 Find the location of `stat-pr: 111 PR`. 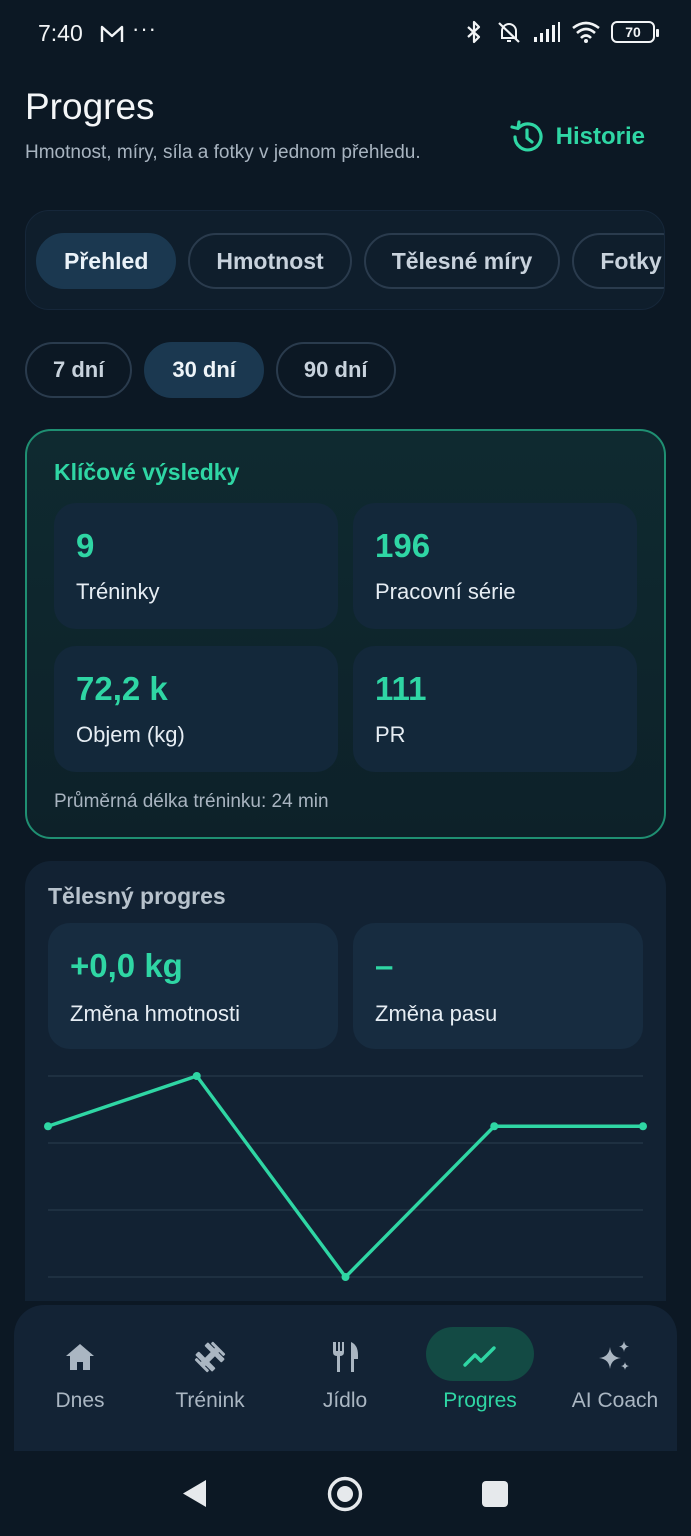

stat-pr: 111 PR is located at coordinates (495, 709).